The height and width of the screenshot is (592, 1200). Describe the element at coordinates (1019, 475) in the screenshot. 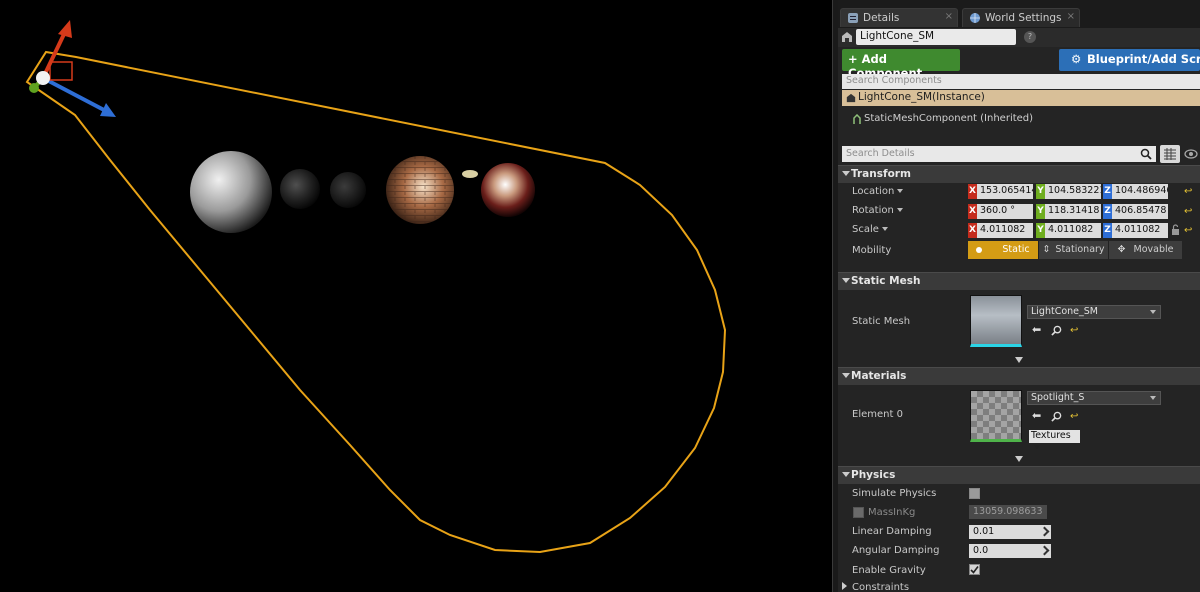

I see `section-physics: Physics` at that location.